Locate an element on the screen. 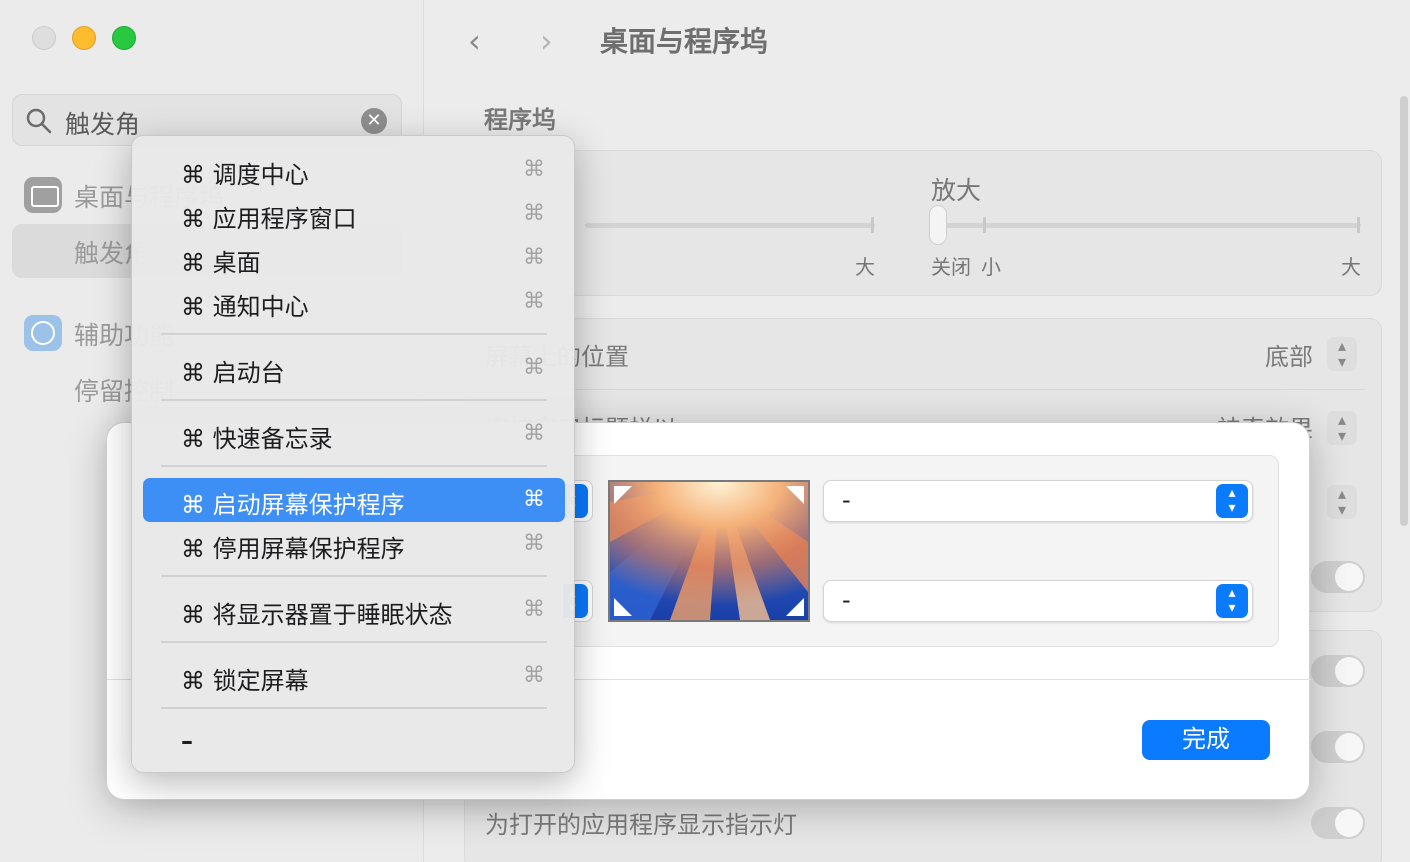 Image resolution: width=1410 pixels, height=862 pixels. page-title: 桌面与程序坞 is located at coordinates (684, 41).